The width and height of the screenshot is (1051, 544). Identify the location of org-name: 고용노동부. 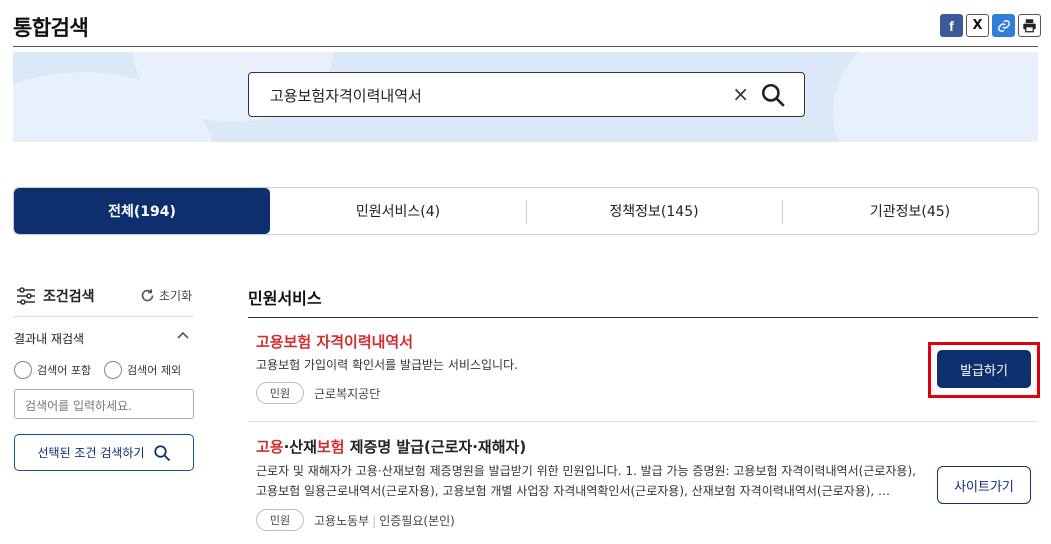
(342, 521).